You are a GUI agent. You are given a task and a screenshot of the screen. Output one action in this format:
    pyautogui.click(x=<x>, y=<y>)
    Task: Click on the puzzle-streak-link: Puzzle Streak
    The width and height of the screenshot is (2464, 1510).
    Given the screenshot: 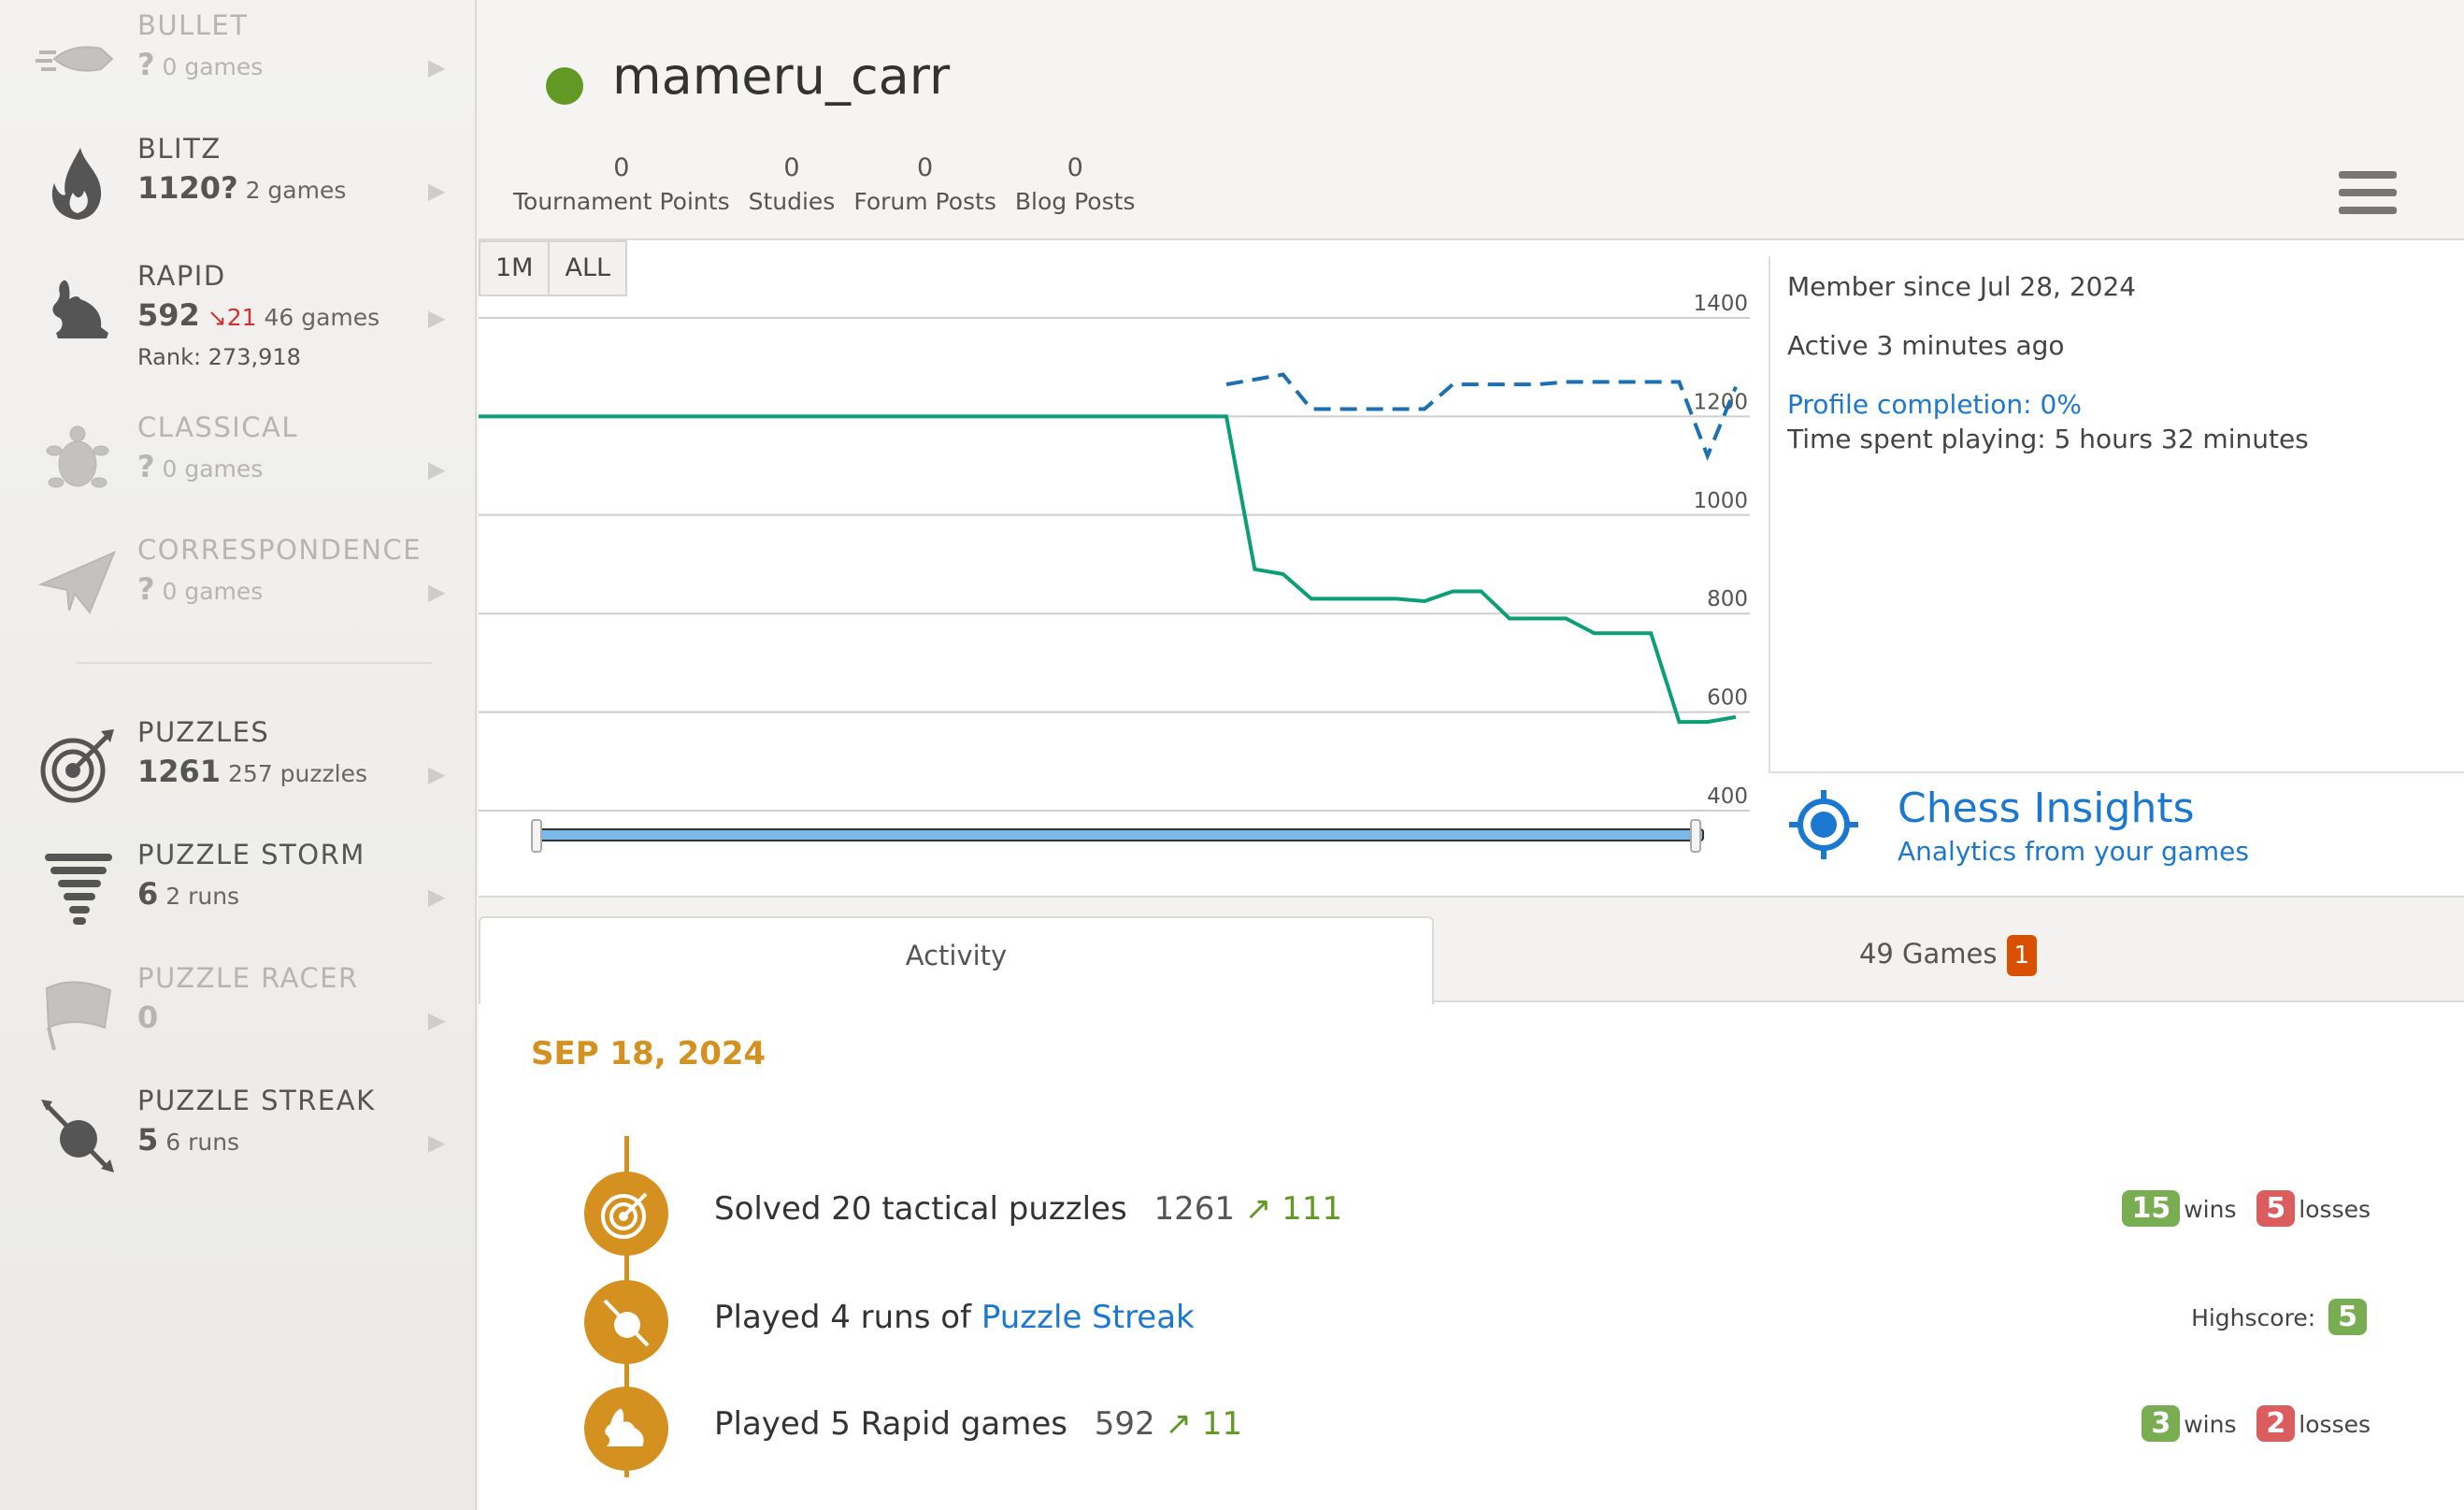 What is the action you would take?
    pyautogui.click(x=1088, y=1317)
    